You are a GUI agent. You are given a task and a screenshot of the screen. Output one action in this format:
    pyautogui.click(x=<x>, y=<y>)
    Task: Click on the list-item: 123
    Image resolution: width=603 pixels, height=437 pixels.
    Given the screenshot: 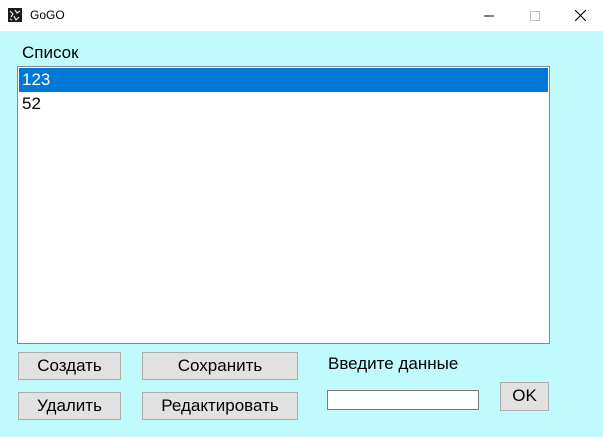 What is the action you would take?
    pyautogui.click(x=283, y=80)
    